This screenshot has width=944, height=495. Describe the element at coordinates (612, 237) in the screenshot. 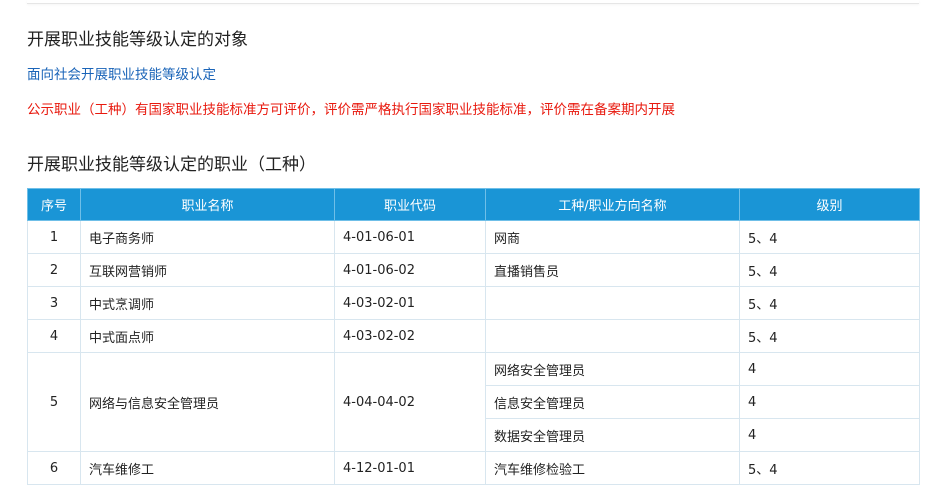

I see `job-type: 网商` at that location.